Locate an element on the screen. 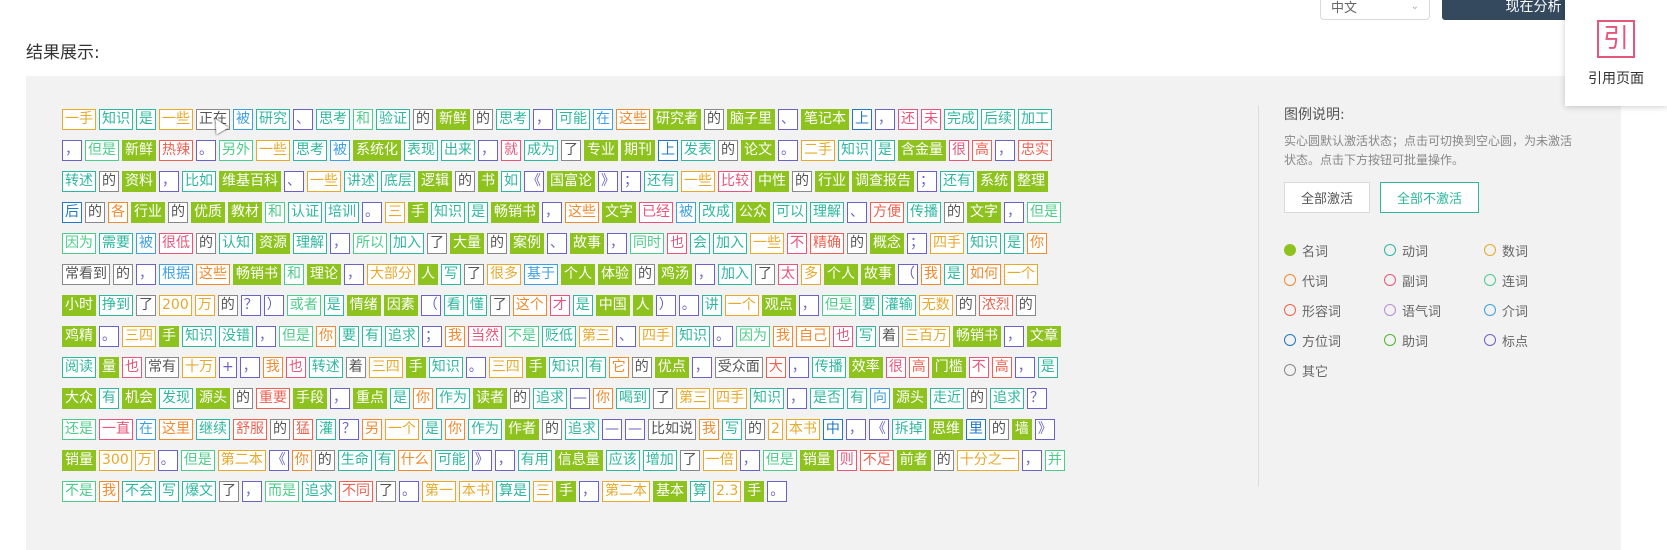 Image resolution: width=1667 pixels, height=550 pixels. word-token: 它 is located at coordinates (618, 367).